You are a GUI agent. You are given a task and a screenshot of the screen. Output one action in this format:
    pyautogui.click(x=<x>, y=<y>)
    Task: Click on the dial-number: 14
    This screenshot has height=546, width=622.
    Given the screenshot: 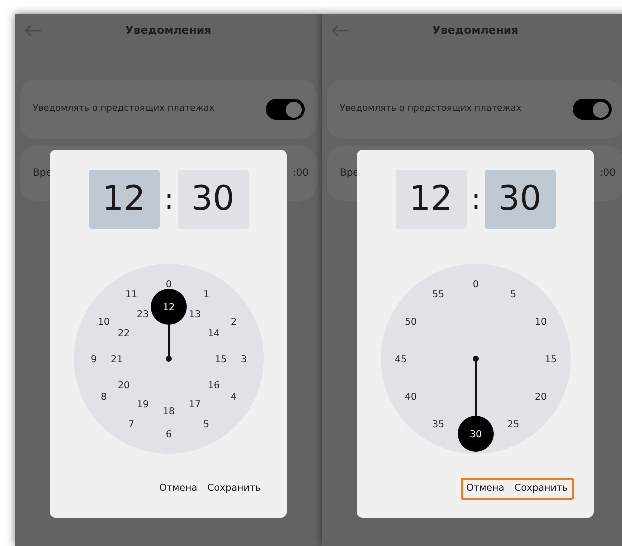 What is the action you would take?
    pyautogui.click(x=213, y=334)
    